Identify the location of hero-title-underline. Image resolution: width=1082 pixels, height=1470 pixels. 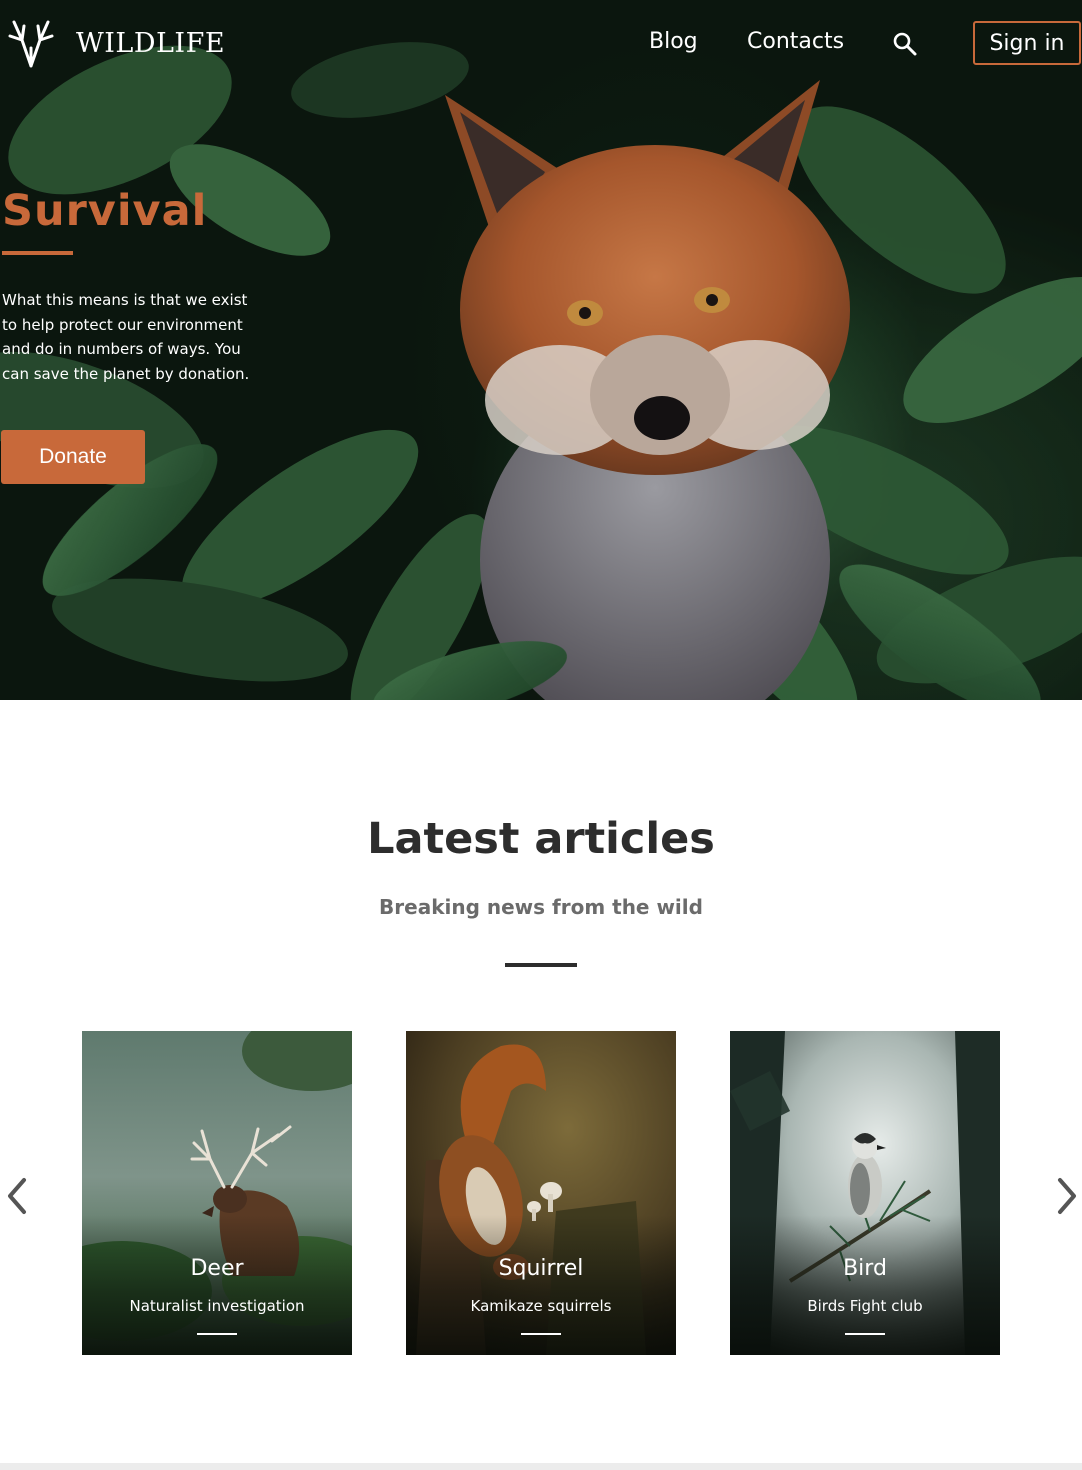
(37, 253).